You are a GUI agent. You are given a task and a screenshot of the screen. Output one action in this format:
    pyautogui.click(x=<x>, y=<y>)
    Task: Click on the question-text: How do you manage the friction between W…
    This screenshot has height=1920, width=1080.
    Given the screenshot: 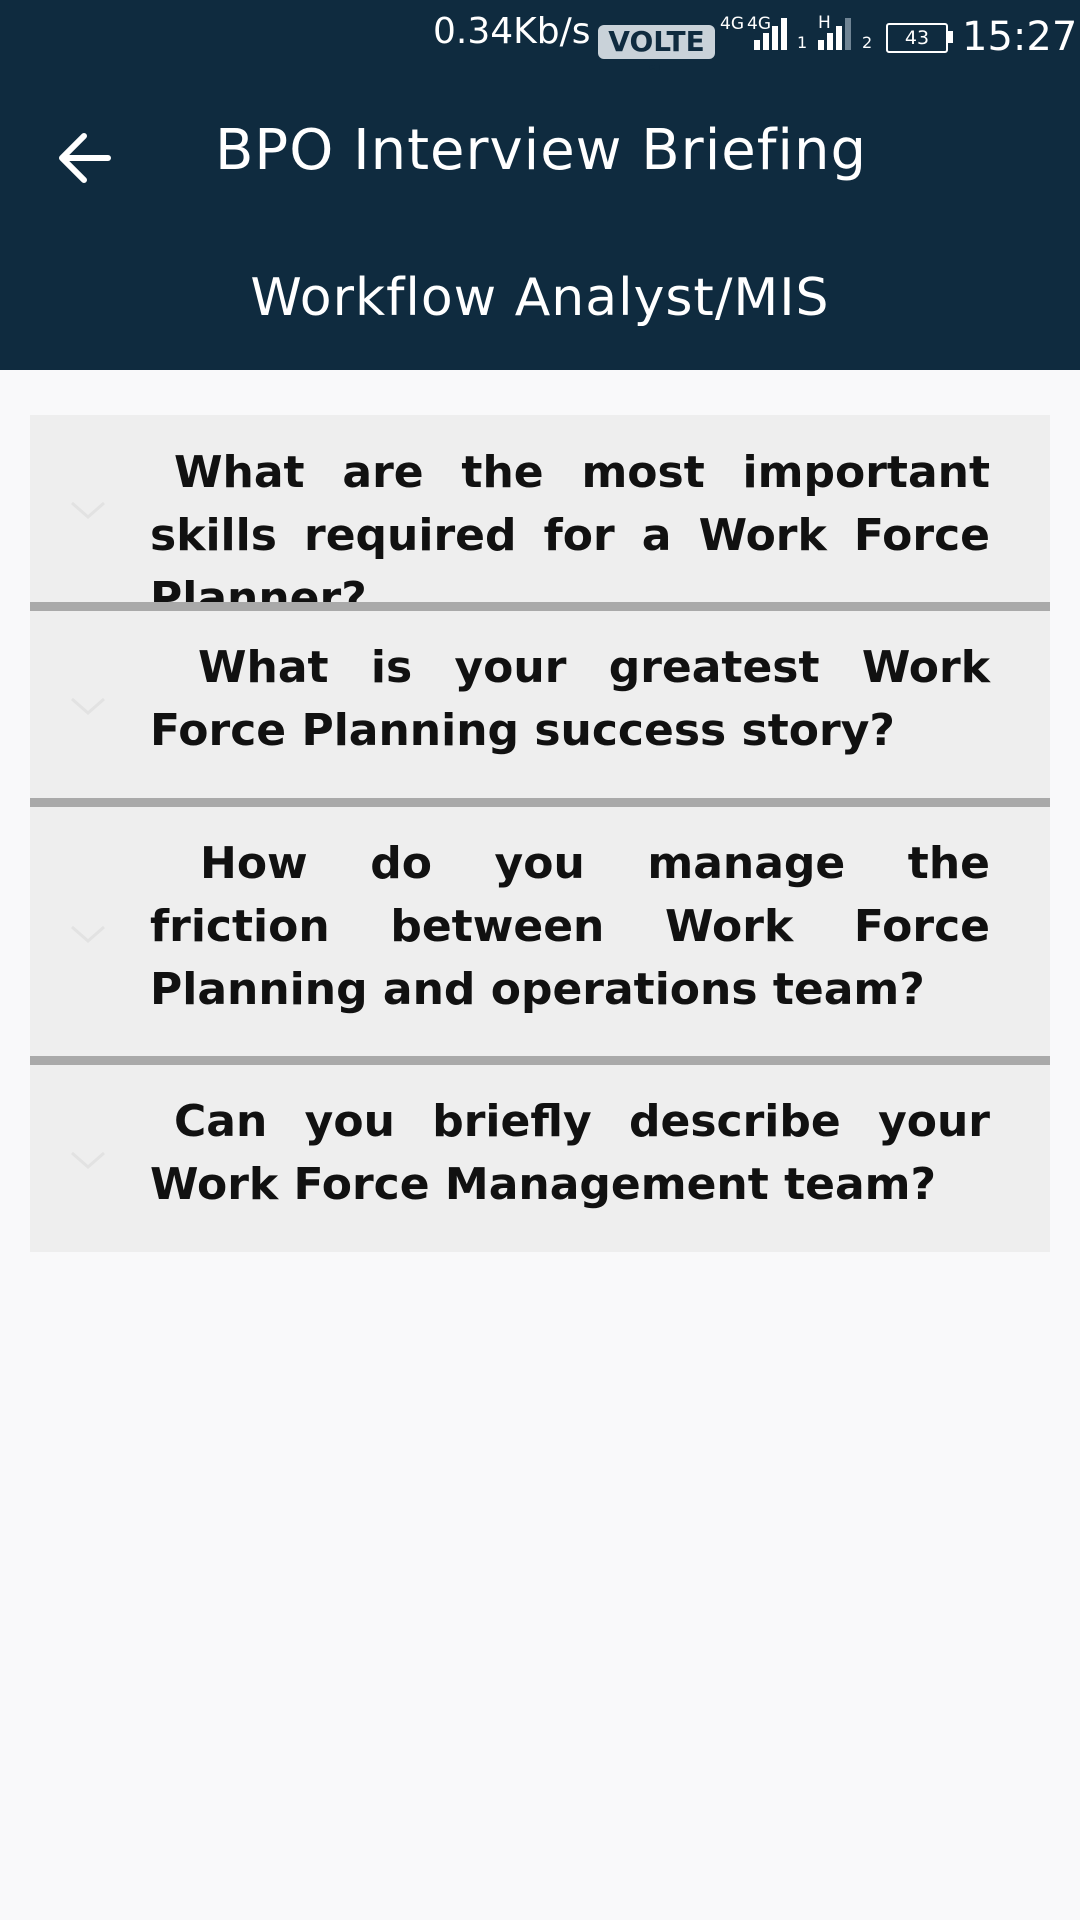 What is the action you would take?
    pyautogui.click(x=570, y=926)
    